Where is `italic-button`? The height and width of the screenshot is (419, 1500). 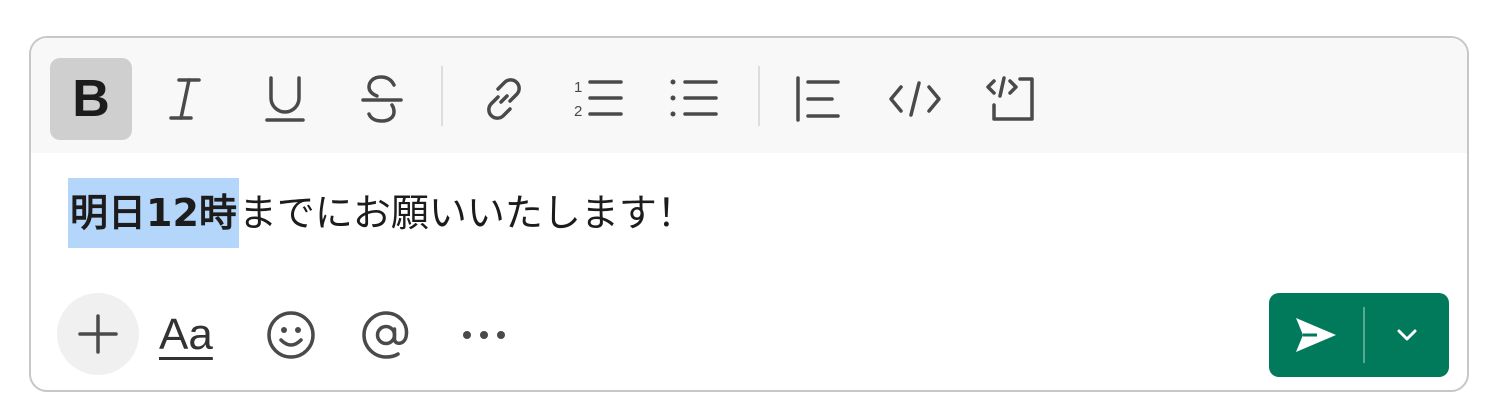
italic-button is located at coordinates (185, 99).